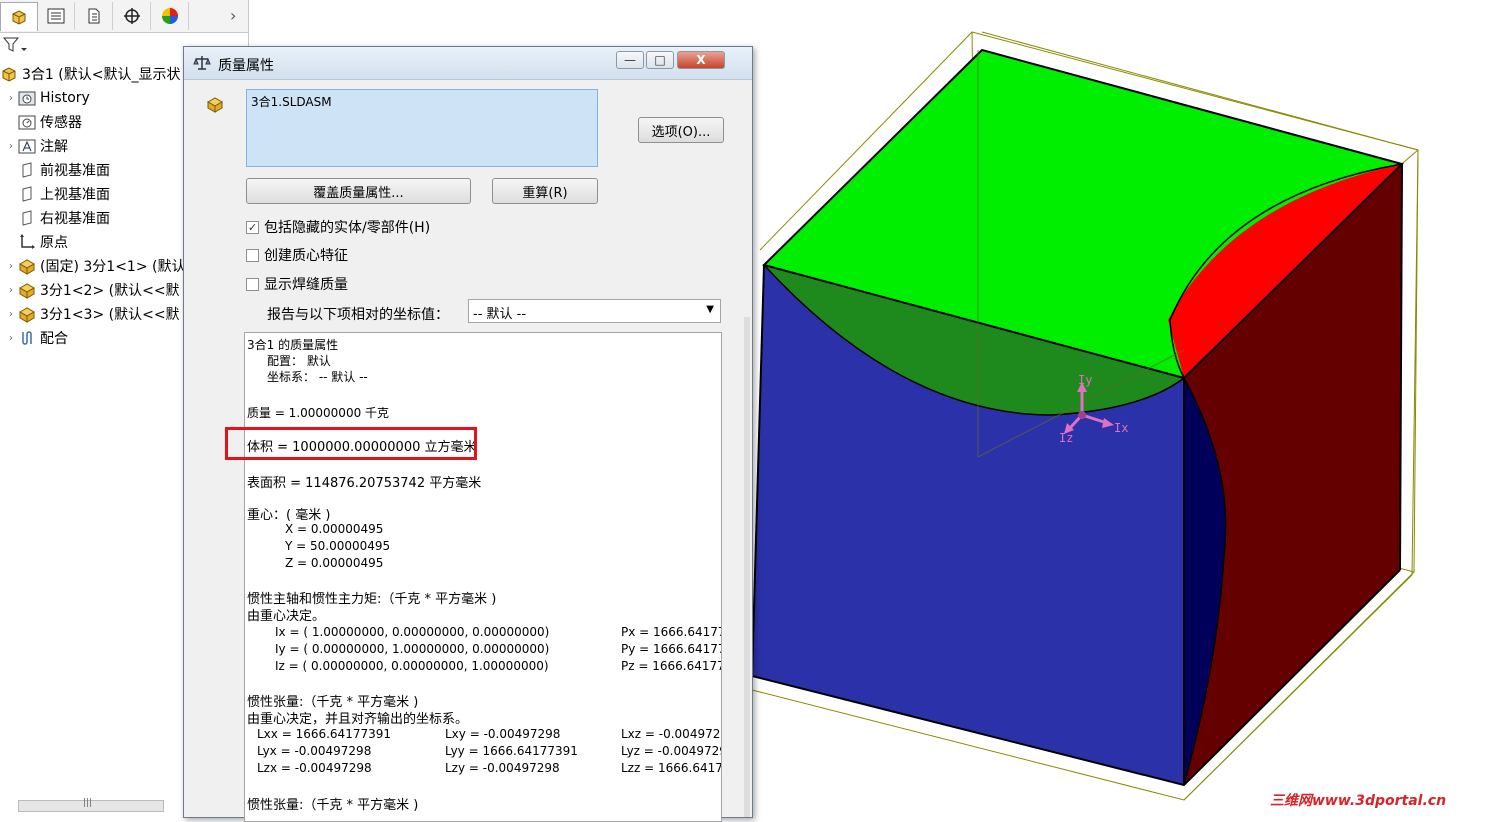  Describe the element at coordinates (334, 529) in the screenshot. I see `report-cog-x: X = 0.00000495` at that location.